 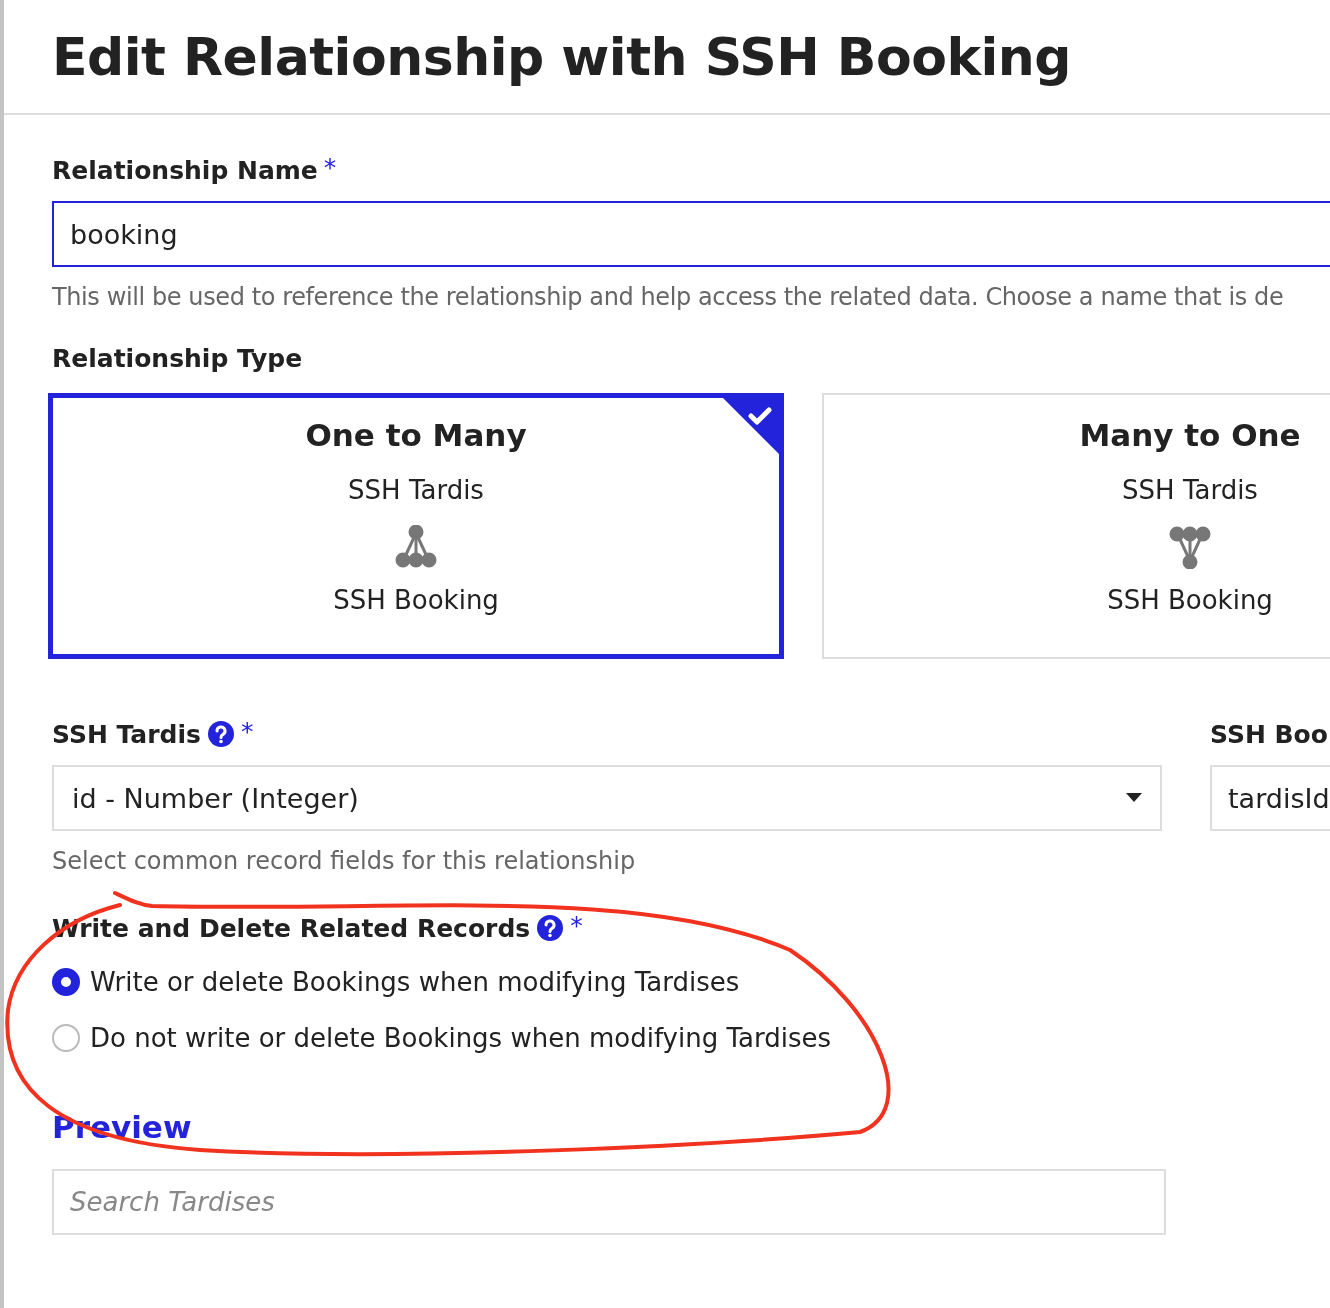 I want to click on card-title: Many to One, so click(x=1190, y=435).